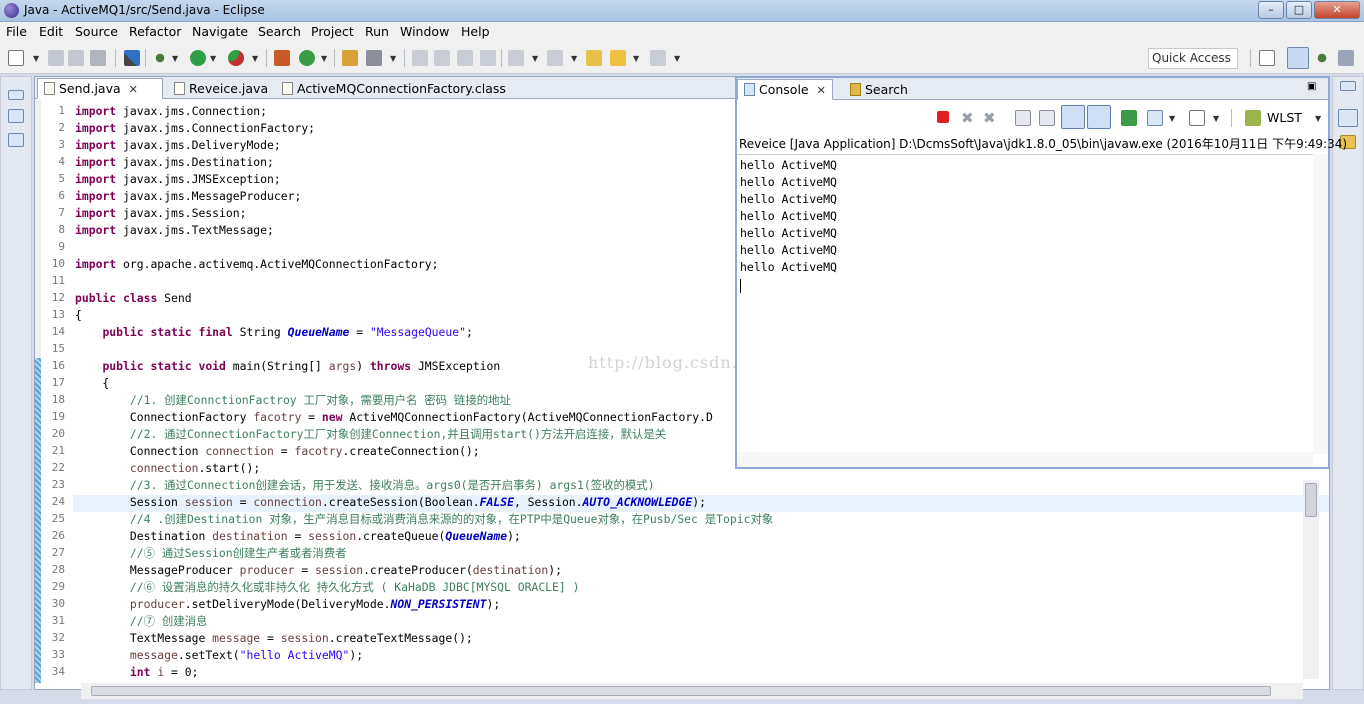  I want to click on editor-horizontal-scrollbar, so click(692, 691).